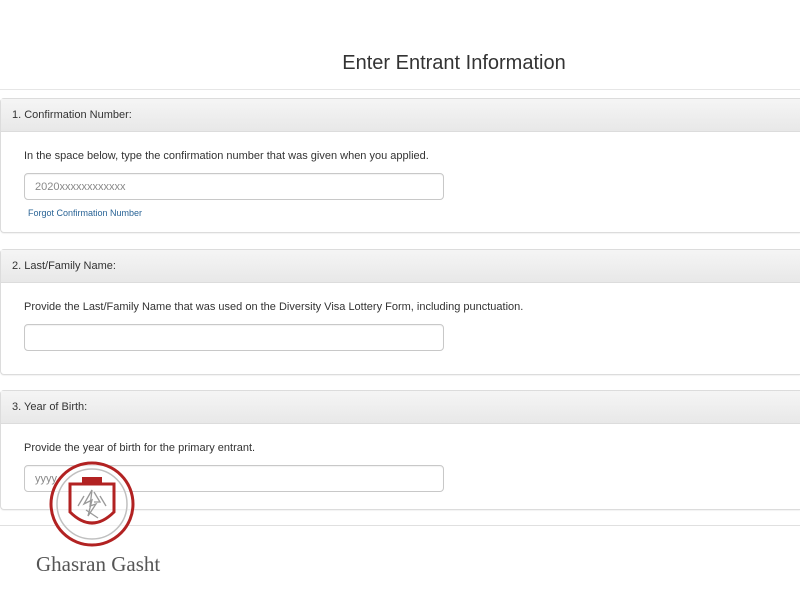 This screenshot has height=600, width=800. What do you see at coordinates (400, 266) in the screenshot?
I see `last-name-heading: 2. Last/Family Name:` at bounding box center [400, 266].